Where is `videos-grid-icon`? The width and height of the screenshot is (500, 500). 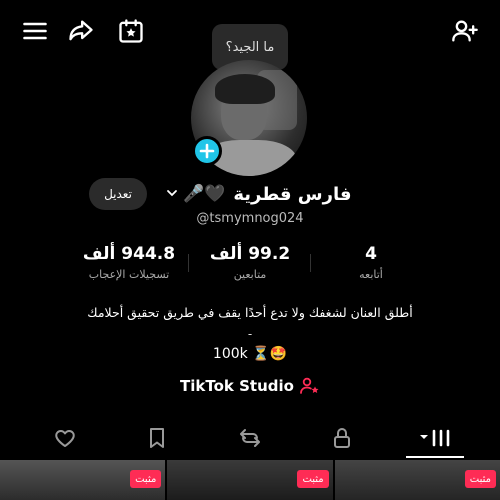 videos-grid-icon is located at coordinates (435, 438).